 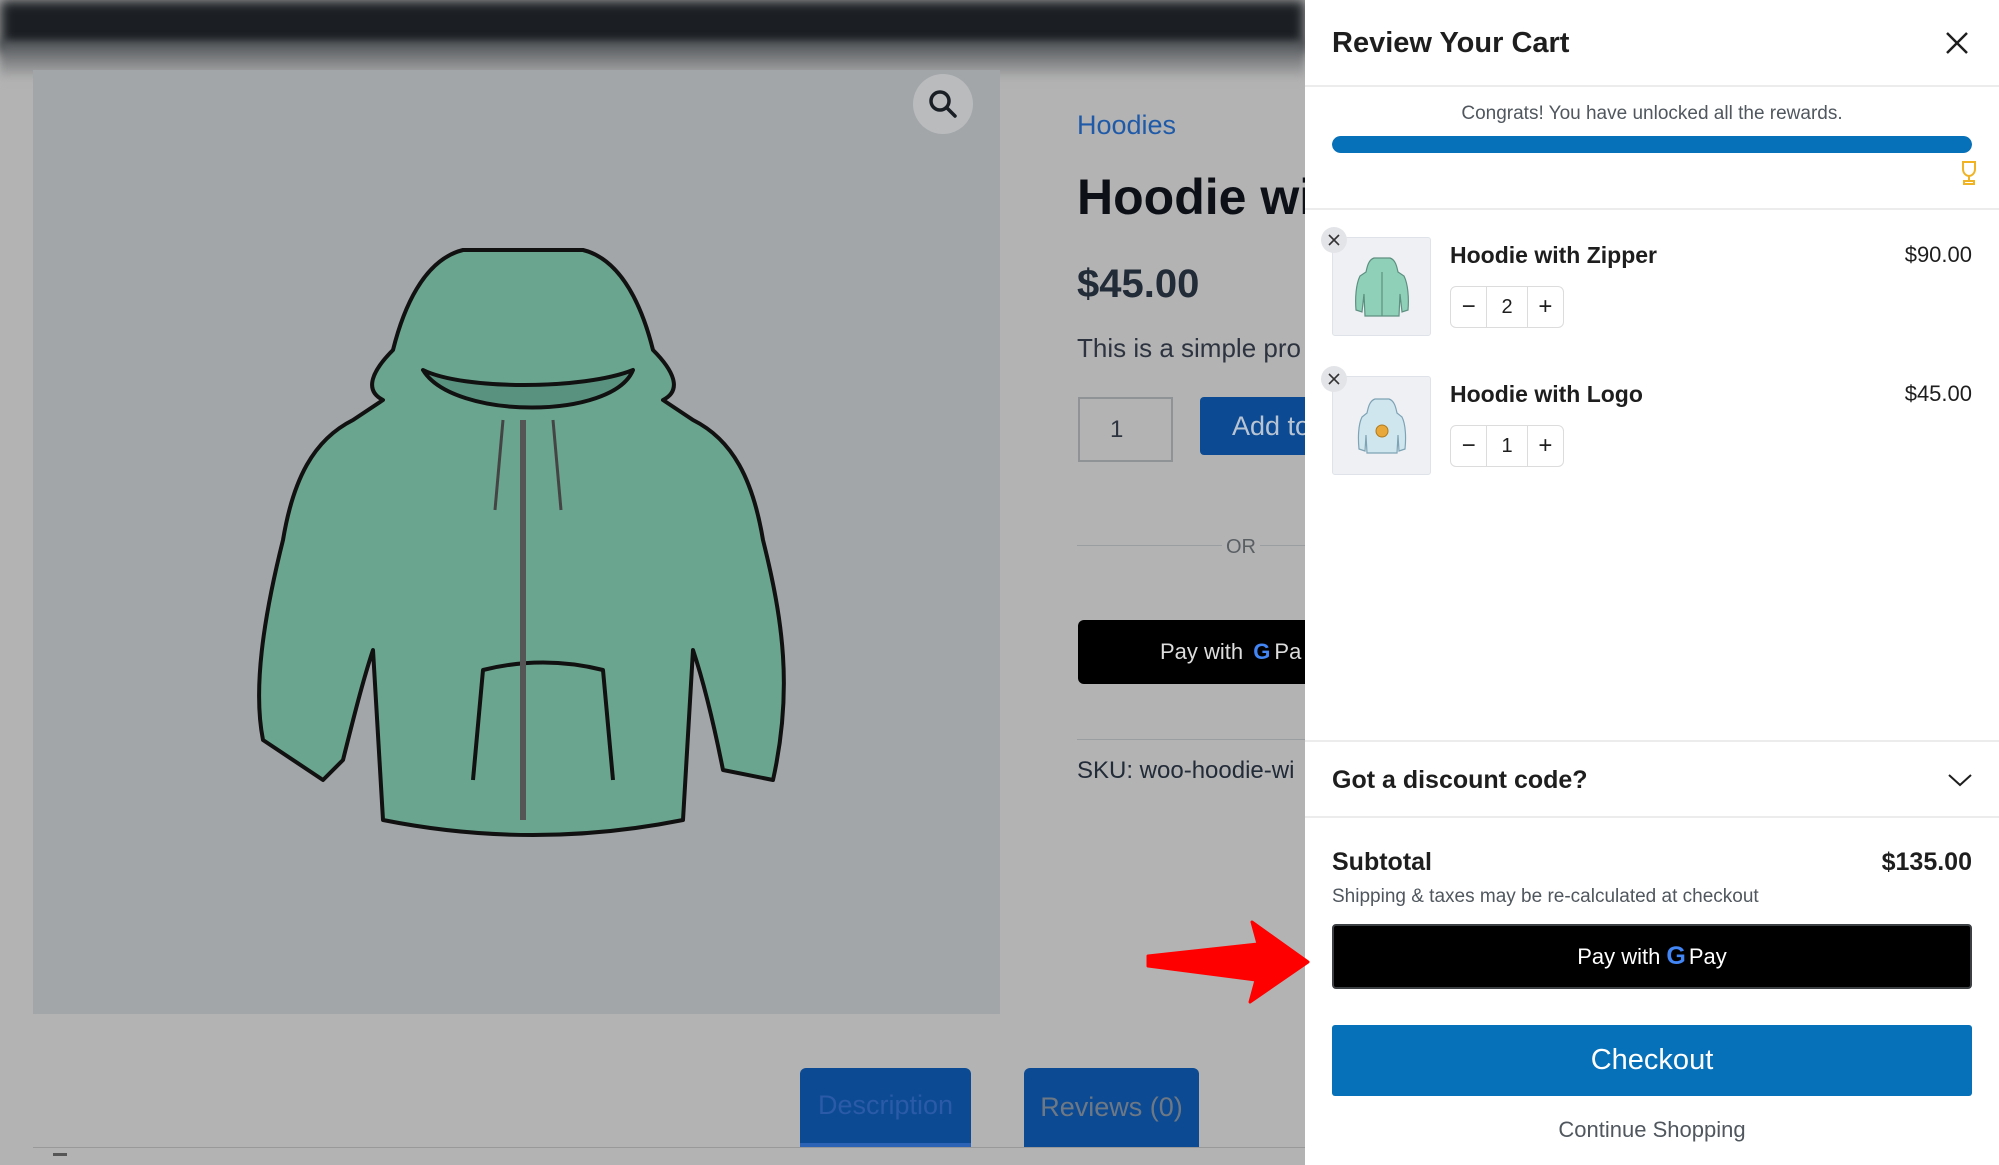 I want to click on hoodie-zipper-image, so click(x=1381, y=286).